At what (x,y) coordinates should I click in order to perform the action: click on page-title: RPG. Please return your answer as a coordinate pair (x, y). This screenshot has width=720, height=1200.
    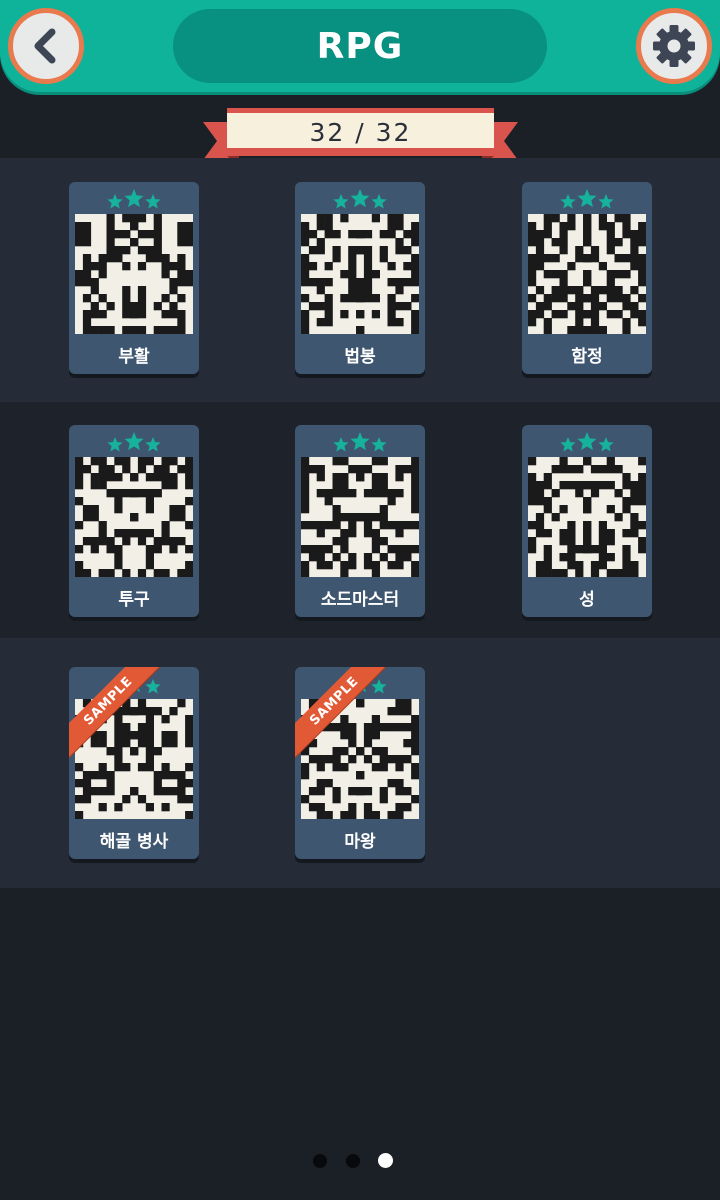
    Looking at the image, I should click on (360, 46).